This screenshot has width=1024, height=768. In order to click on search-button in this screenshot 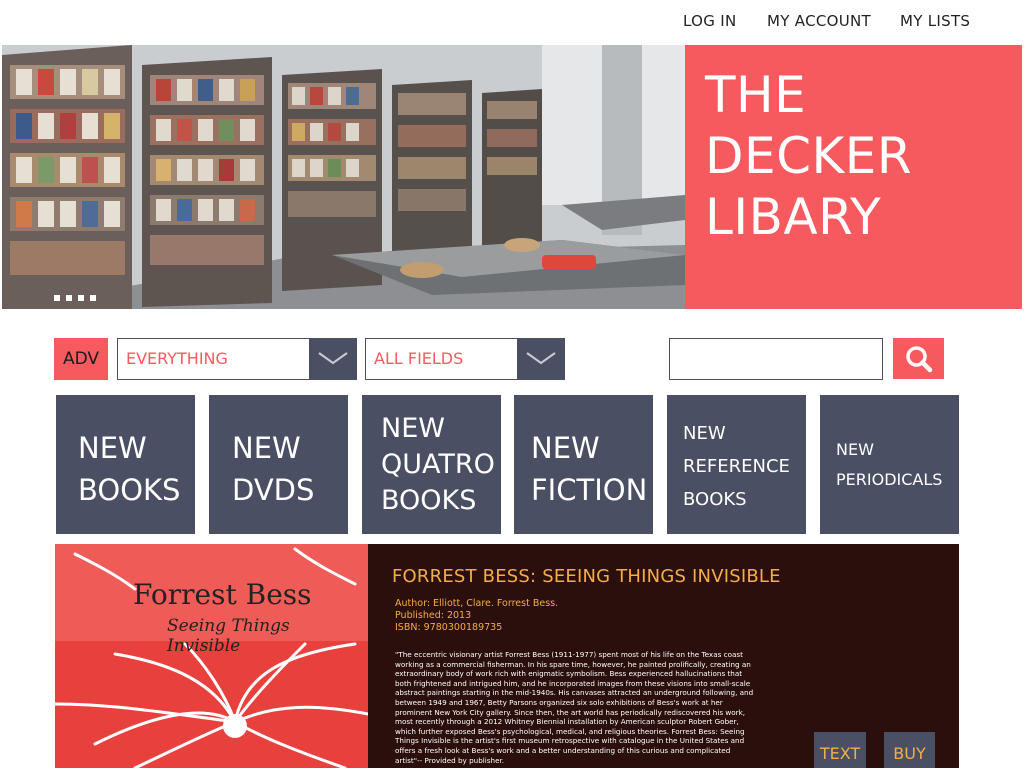, I will do `click(918, 358)`.